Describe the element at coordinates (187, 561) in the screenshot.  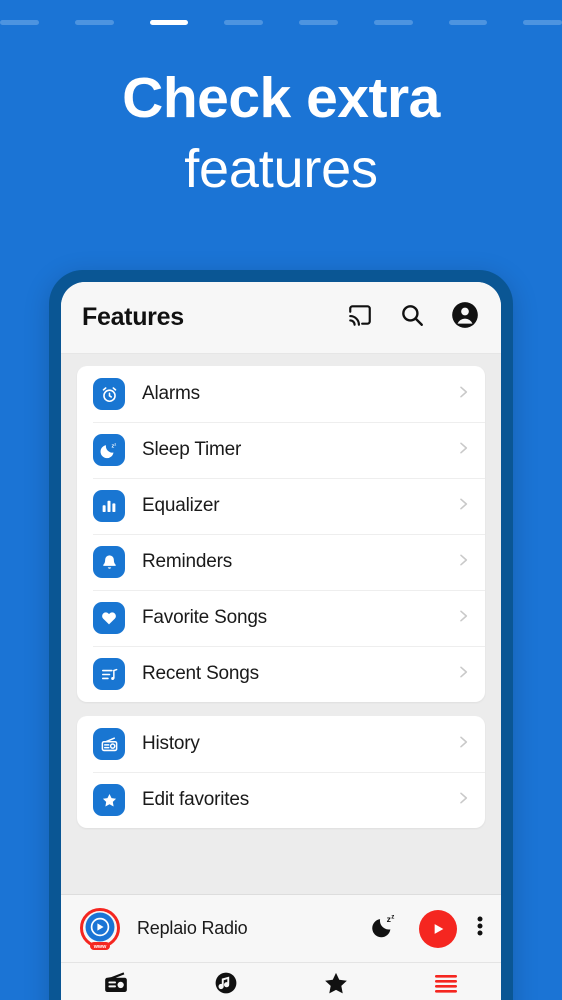
I see `list-item-label: Reminders` at that location.